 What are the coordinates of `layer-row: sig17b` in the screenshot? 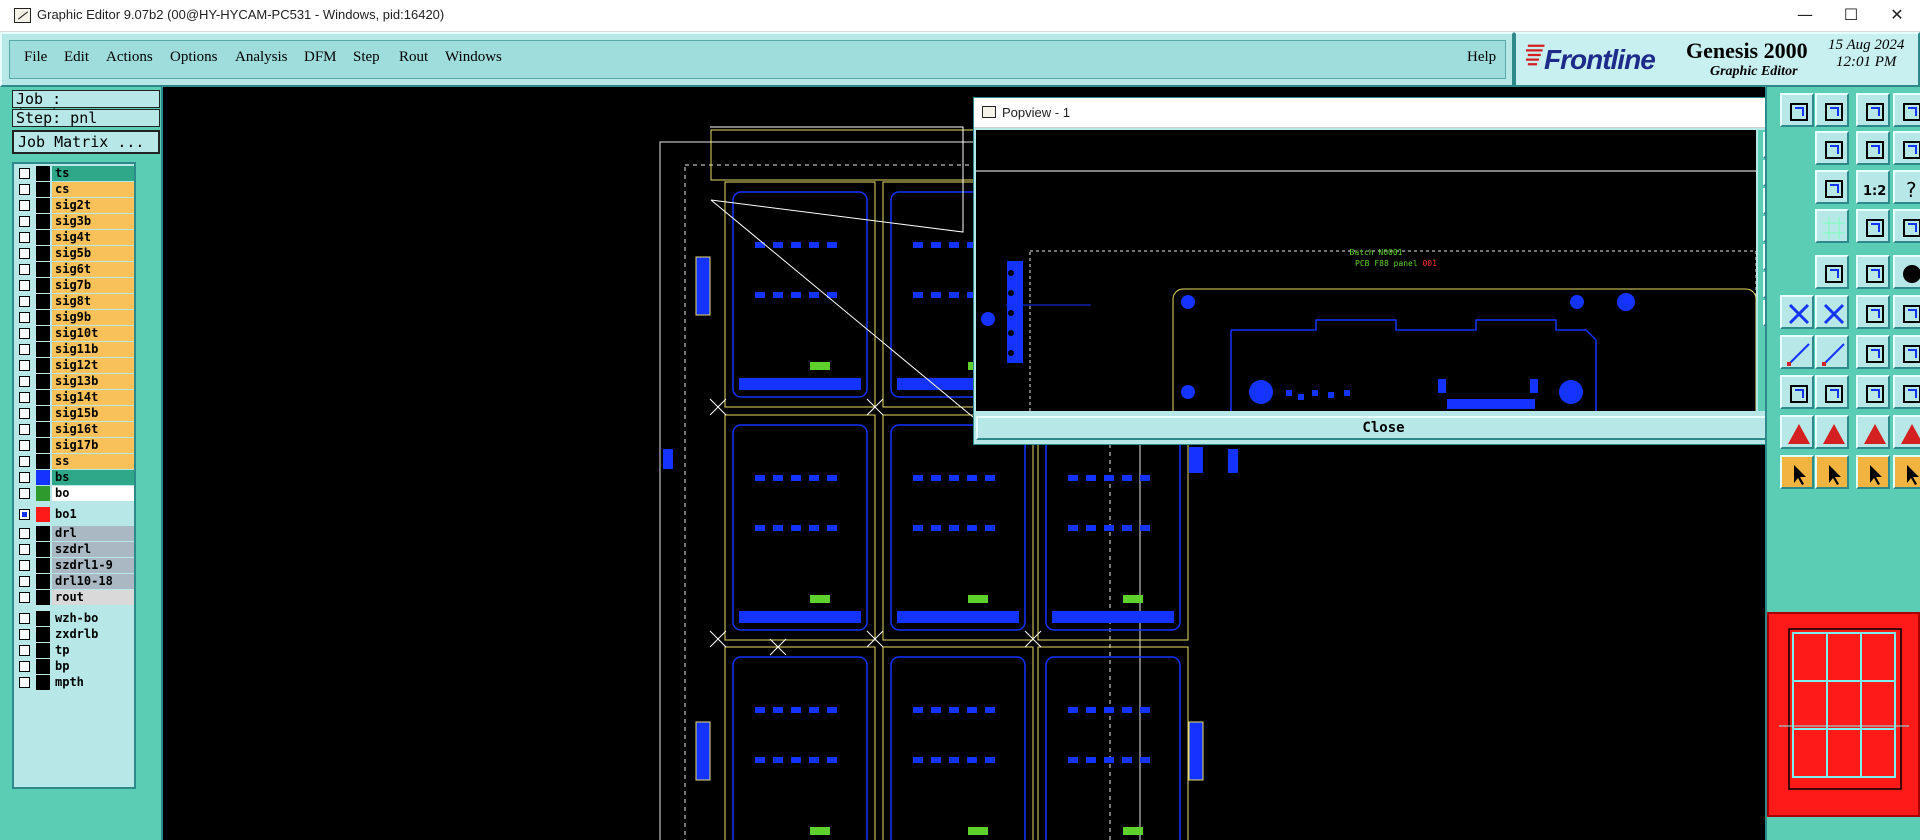 It's located at (75, 445).